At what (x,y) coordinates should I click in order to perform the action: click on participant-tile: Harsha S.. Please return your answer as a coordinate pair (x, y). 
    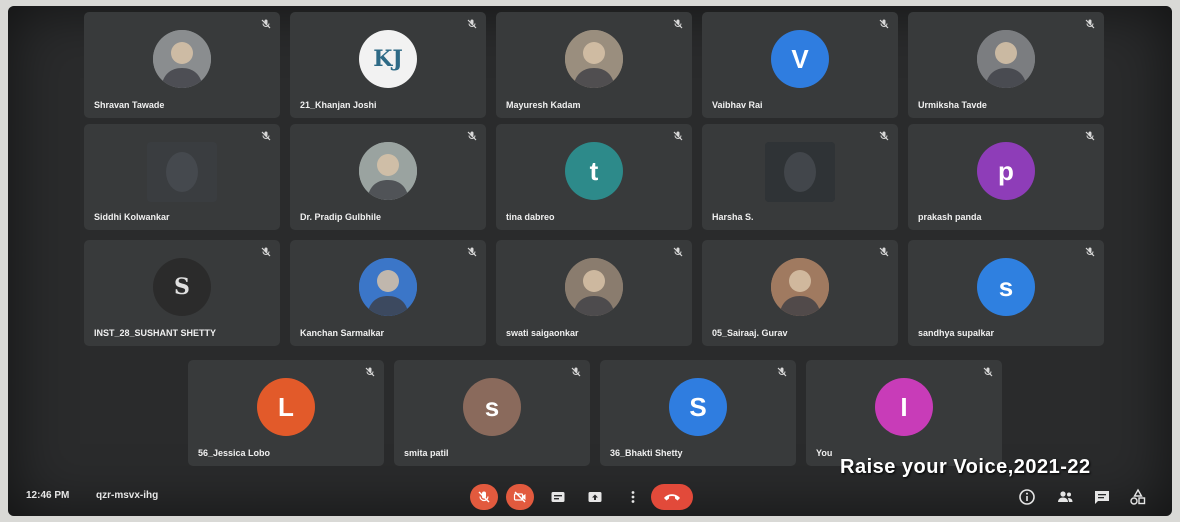
    Looking at the image, I should click on (800, 177).